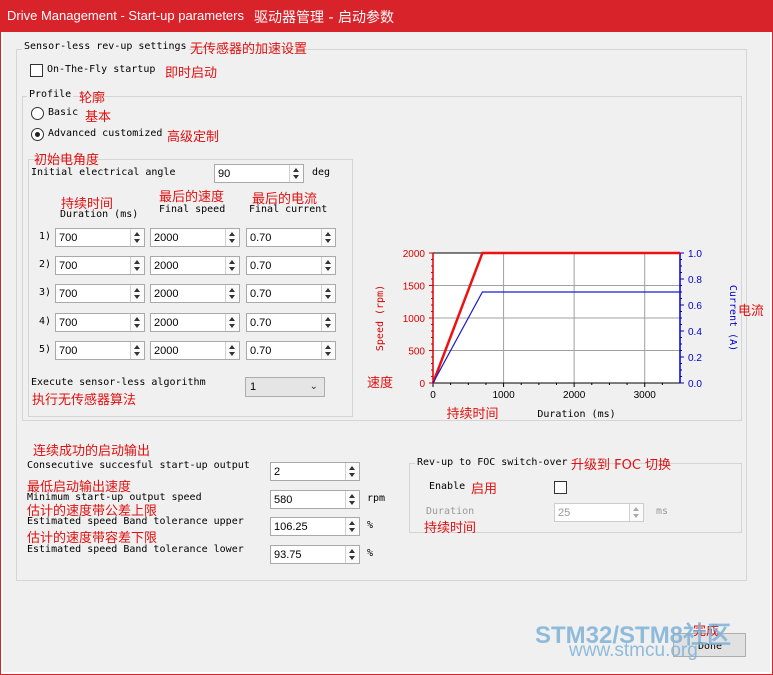 The height and width of the screenshot is (675, 773). What do you see at coordinates (422, 384) in the screenshot?
I see `y-left-tick-label: 0` at bounding box center [422, 384].